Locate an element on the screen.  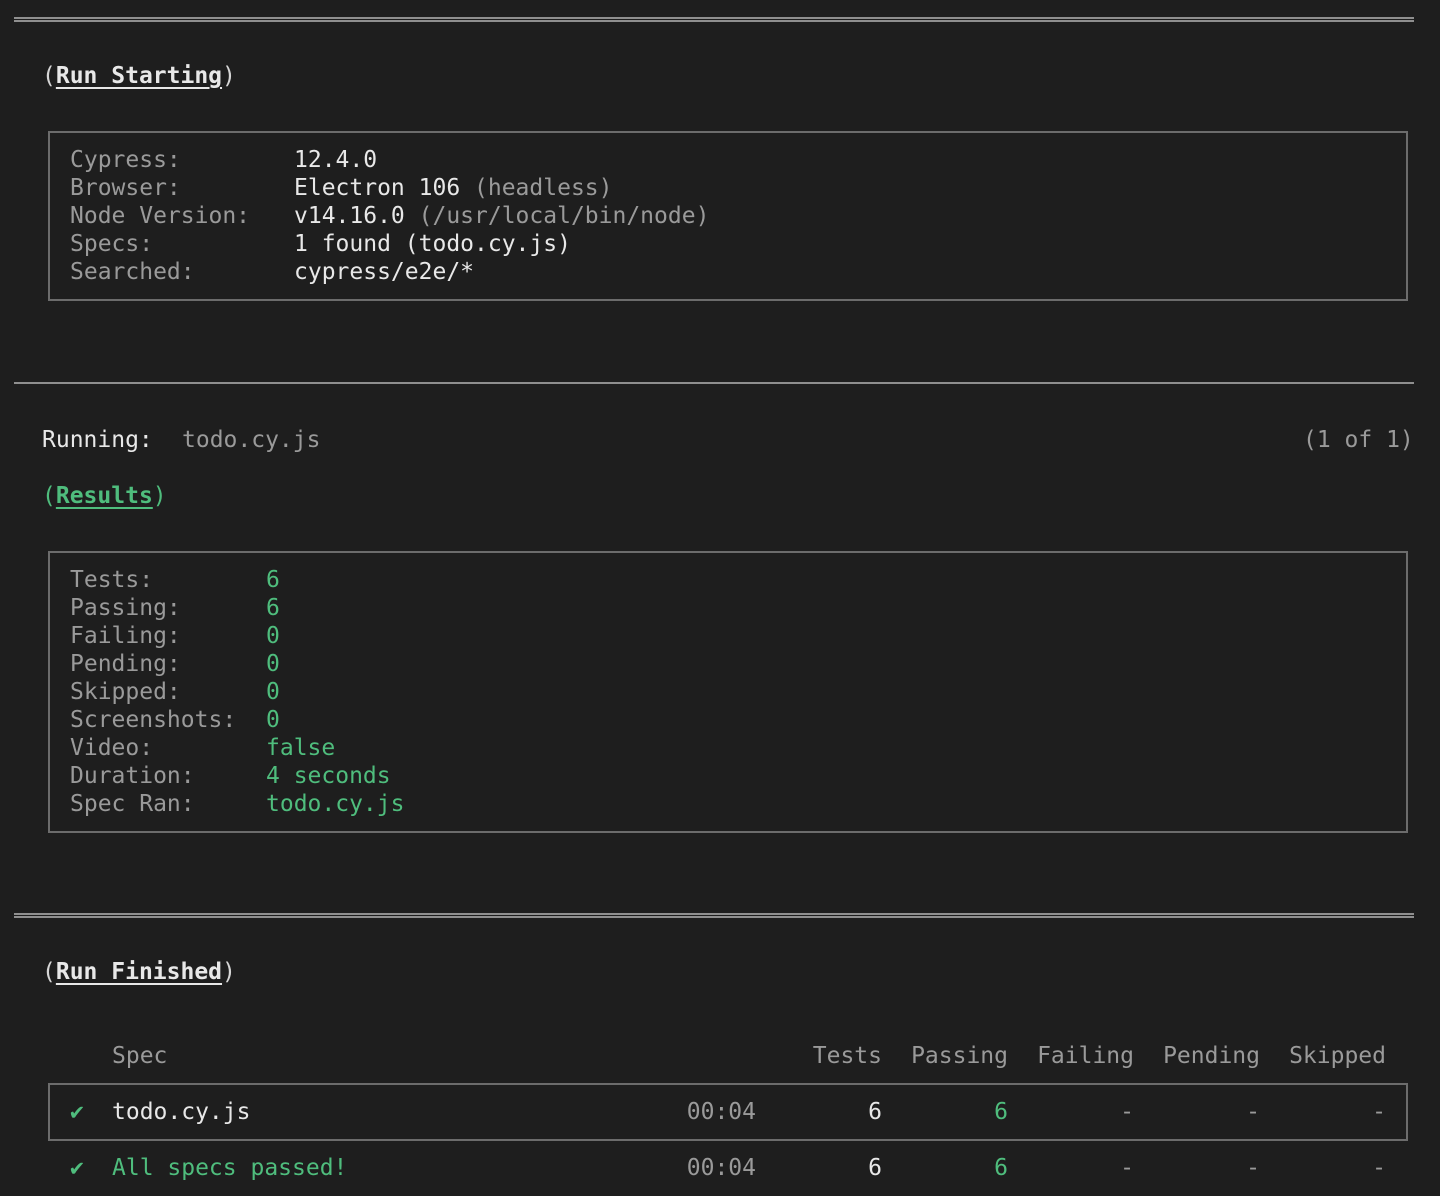
total-row-time: 00:04 is located at coordinates (721, 1168).